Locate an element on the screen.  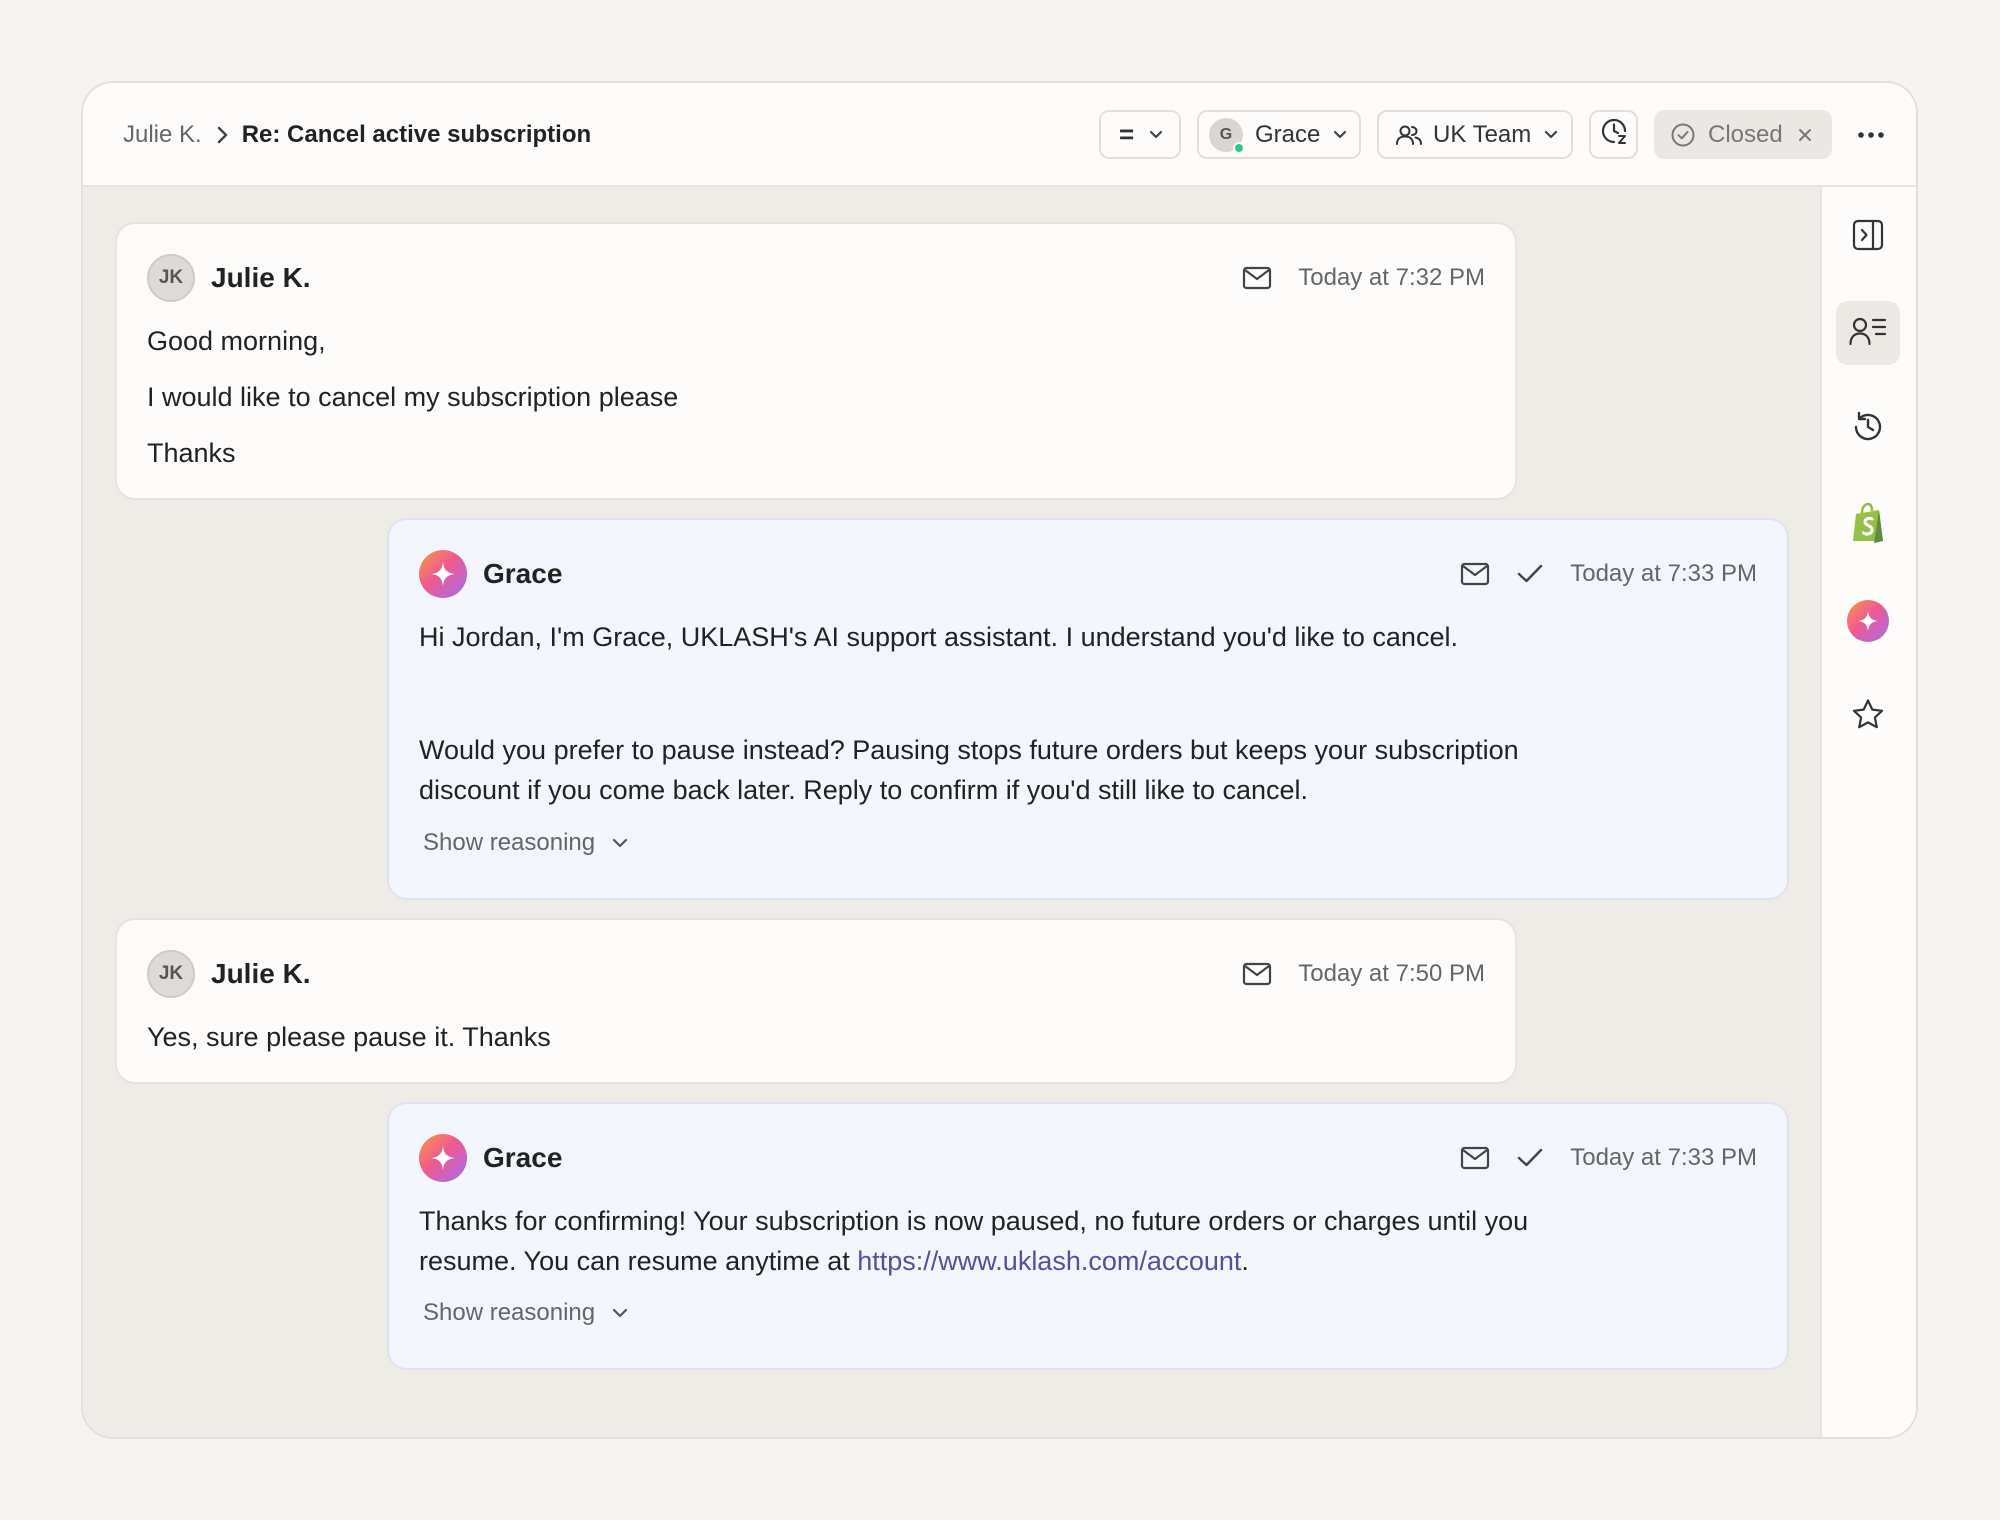
online-status-dot is located at coordinates (1239, 147).